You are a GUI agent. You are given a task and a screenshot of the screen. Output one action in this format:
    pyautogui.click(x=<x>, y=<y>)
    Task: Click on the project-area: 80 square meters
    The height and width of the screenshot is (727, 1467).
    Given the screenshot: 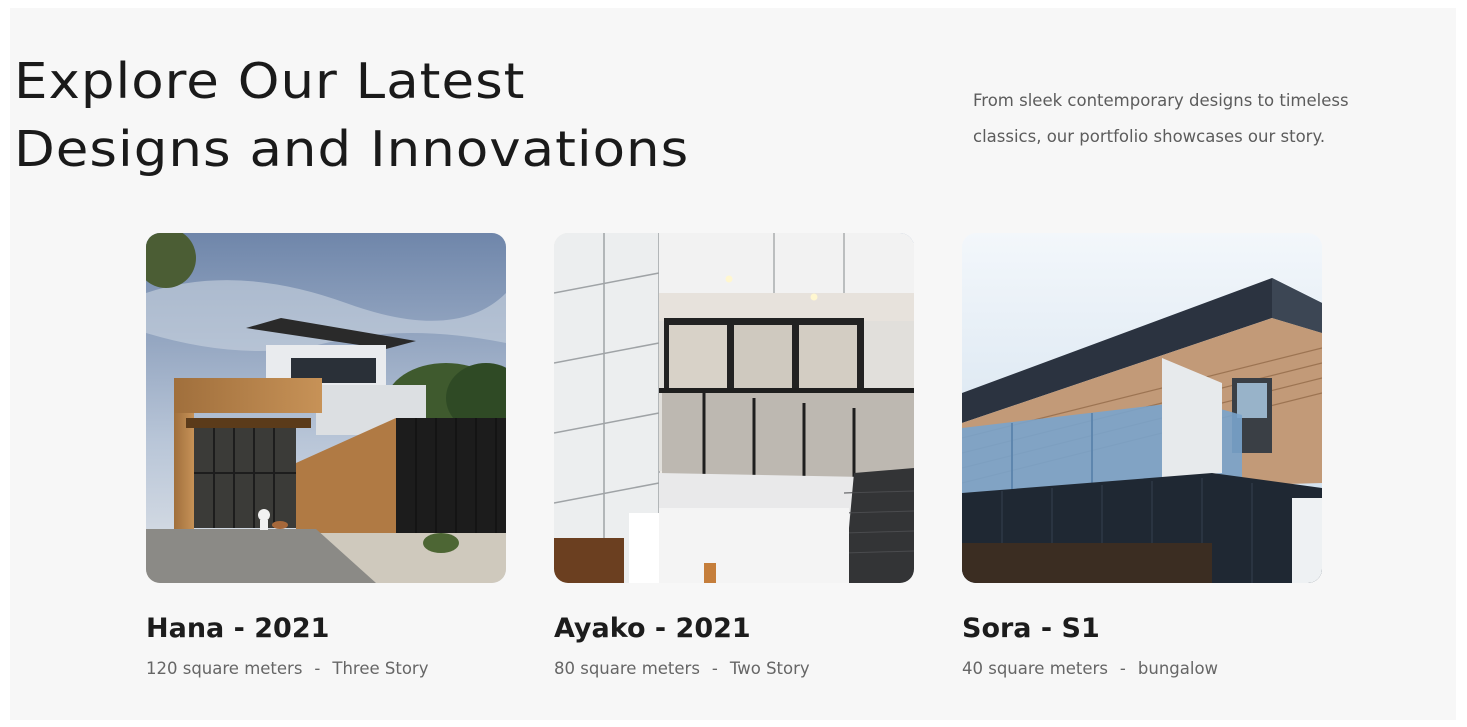 What is the action you would take?
    pyautogui.click(x=627, y=668)
    